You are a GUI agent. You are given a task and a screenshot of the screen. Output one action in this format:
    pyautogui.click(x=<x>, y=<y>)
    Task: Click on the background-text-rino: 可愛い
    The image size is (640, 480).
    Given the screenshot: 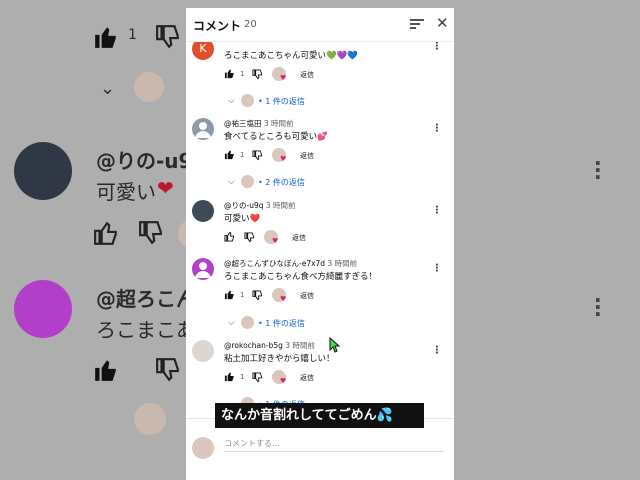 What is the action you would take?
    pyautogui.click(x=126, y=192)
    